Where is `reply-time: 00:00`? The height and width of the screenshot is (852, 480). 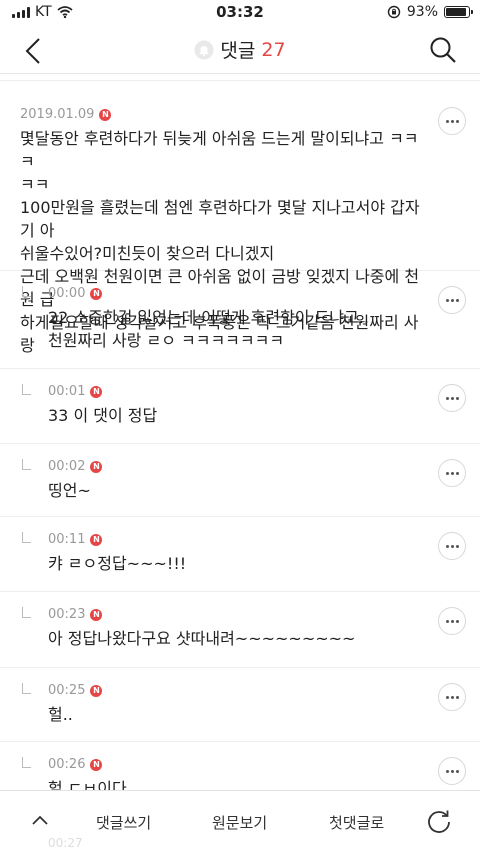 reply-time: 00:00 is located at coordinates (67, 293).